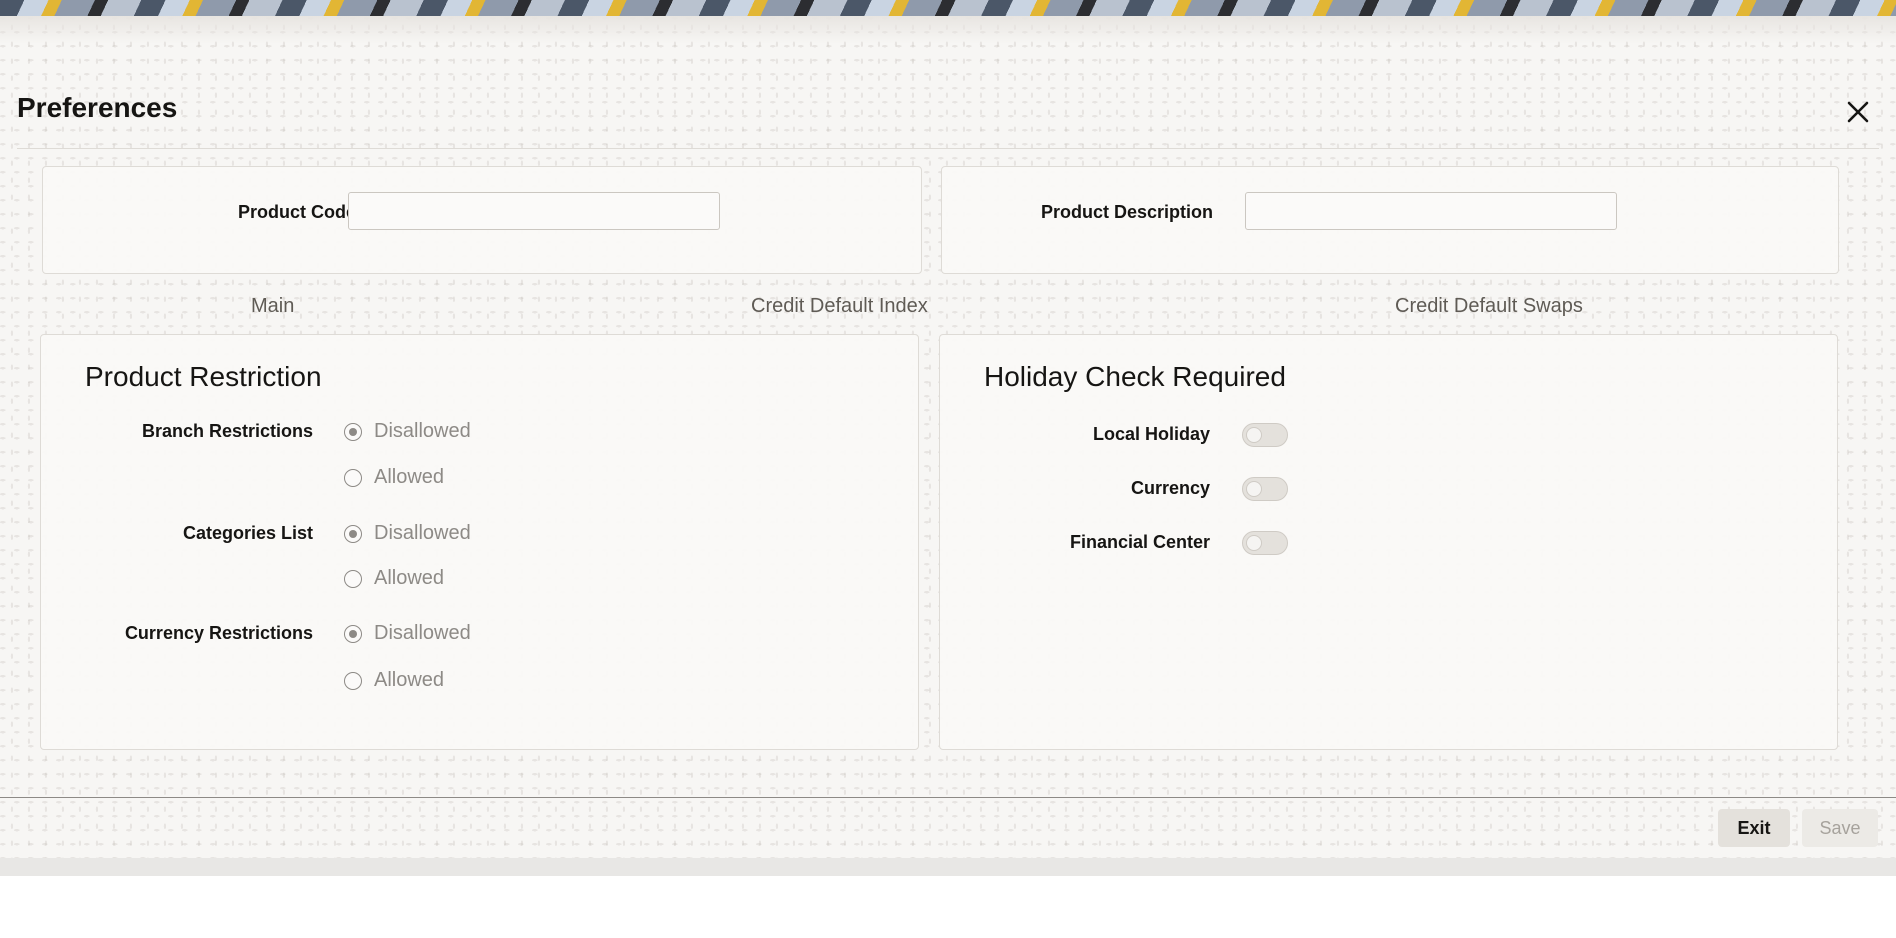 The height and width of the screenshot is (938, 1896). What do you see at coordinates (1840, 828) in the screenshot?
I see `save-button: Save` at bounding box center [1840, 828].